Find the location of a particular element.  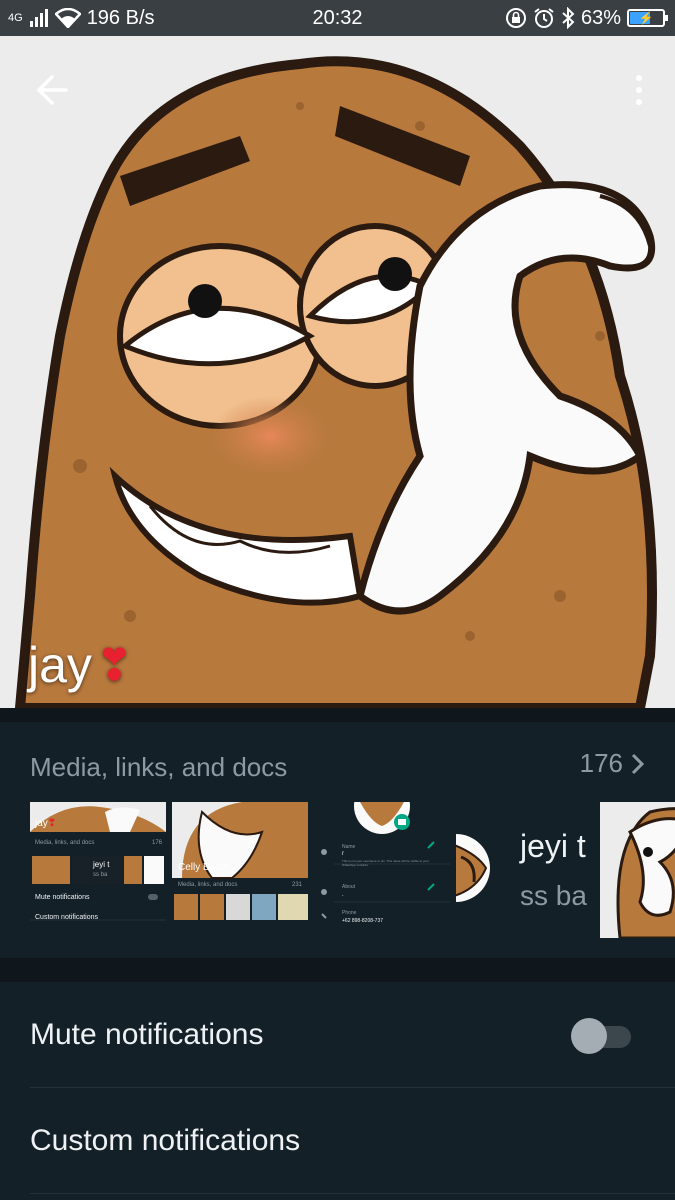

media-thumb-4: jeyi t ss ba is located at coordinates (524, 870).